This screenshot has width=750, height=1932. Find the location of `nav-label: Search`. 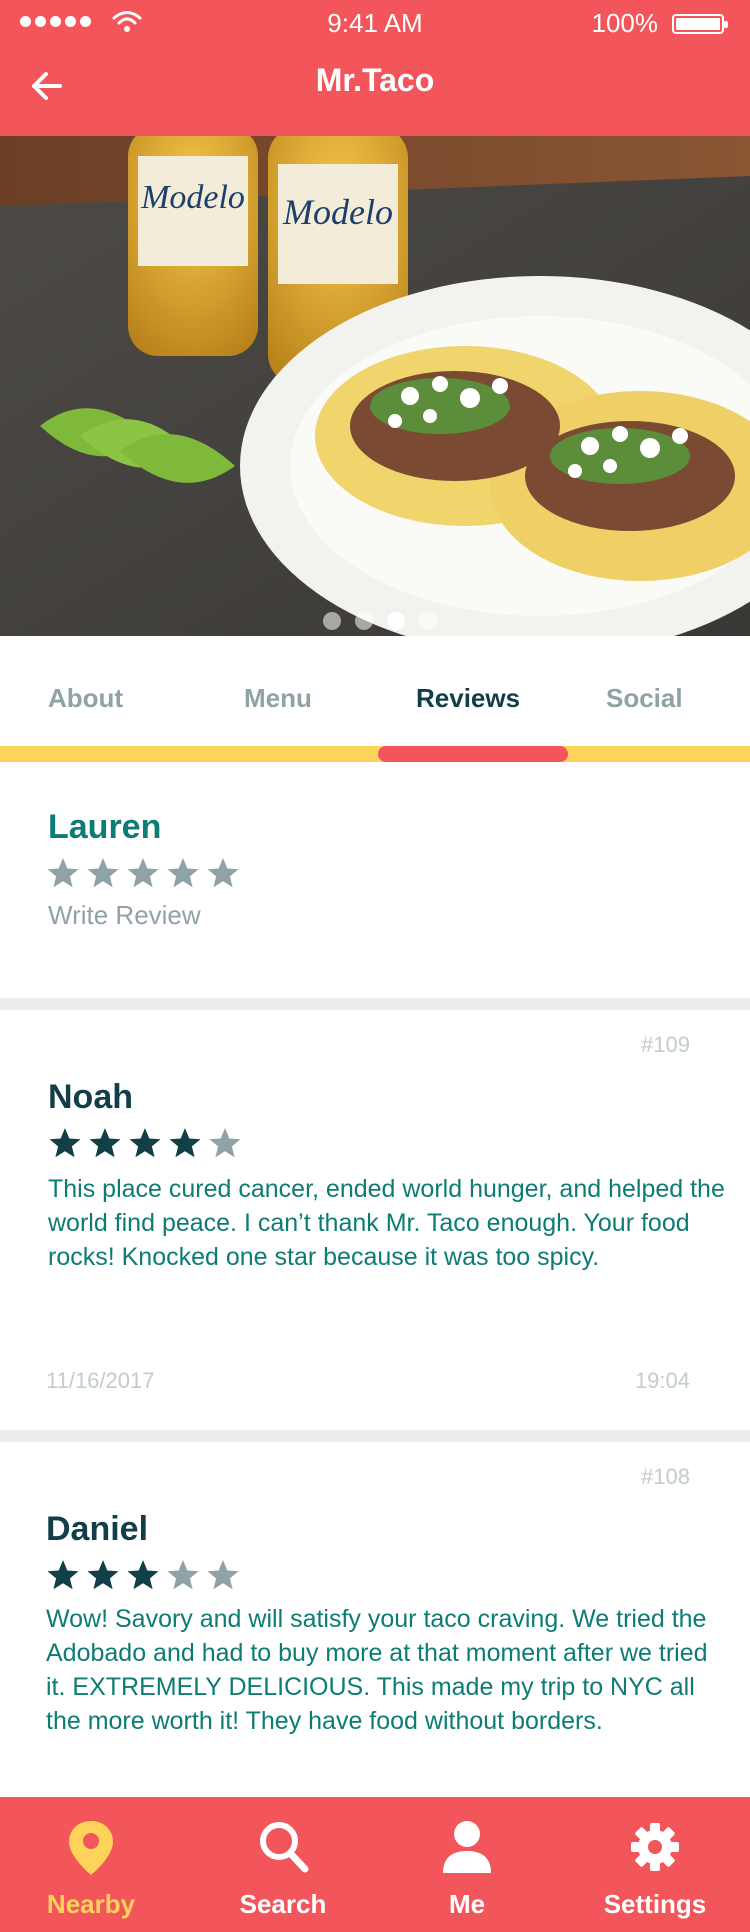

nav-label: Search is located at coordinates (283, 1904).